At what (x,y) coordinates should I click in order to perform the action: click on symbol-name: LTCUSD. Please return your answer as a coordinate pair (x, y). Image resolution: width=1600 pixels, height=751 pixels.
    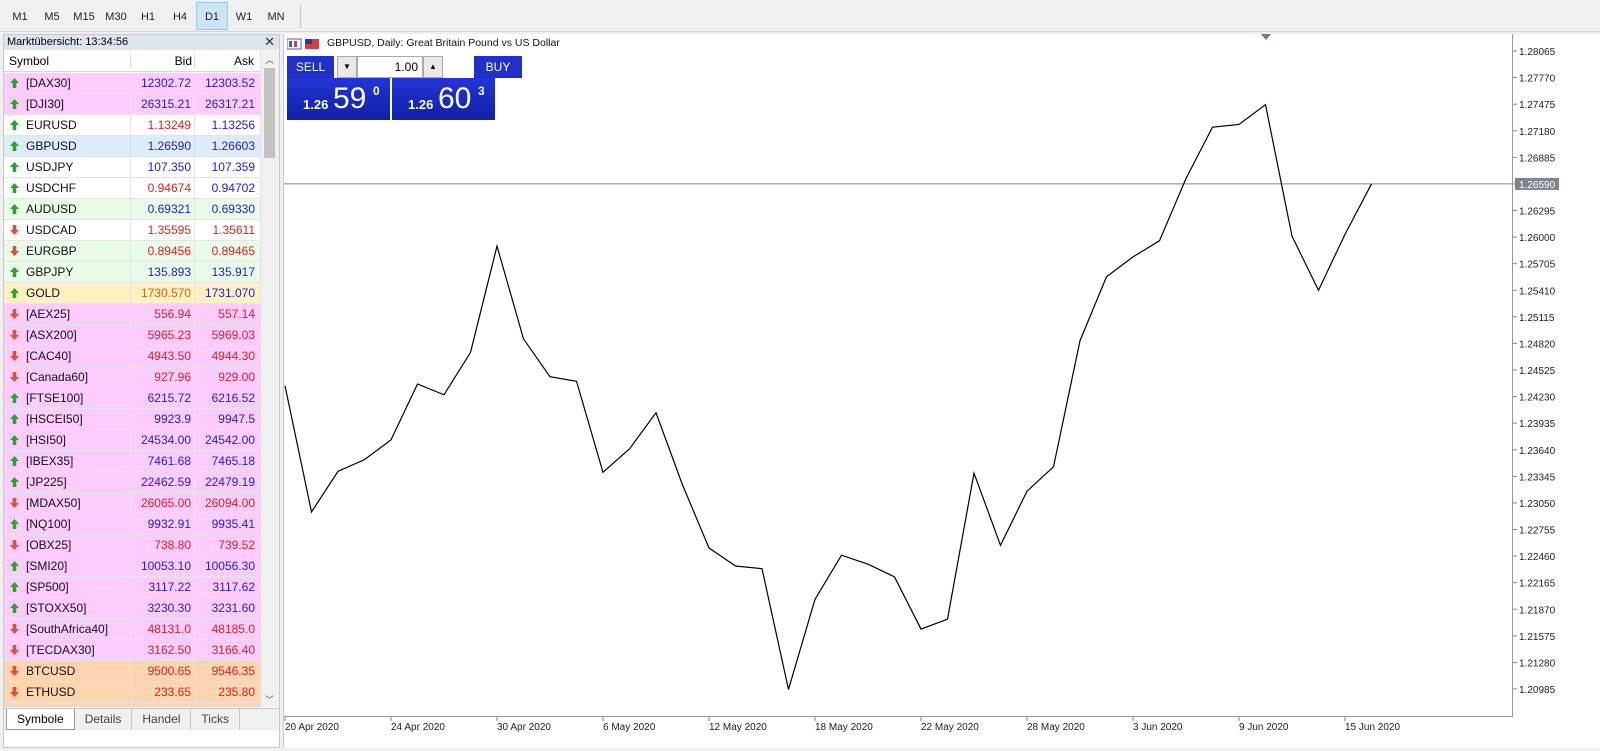
    Looking at the image, I should click on (49, 705).